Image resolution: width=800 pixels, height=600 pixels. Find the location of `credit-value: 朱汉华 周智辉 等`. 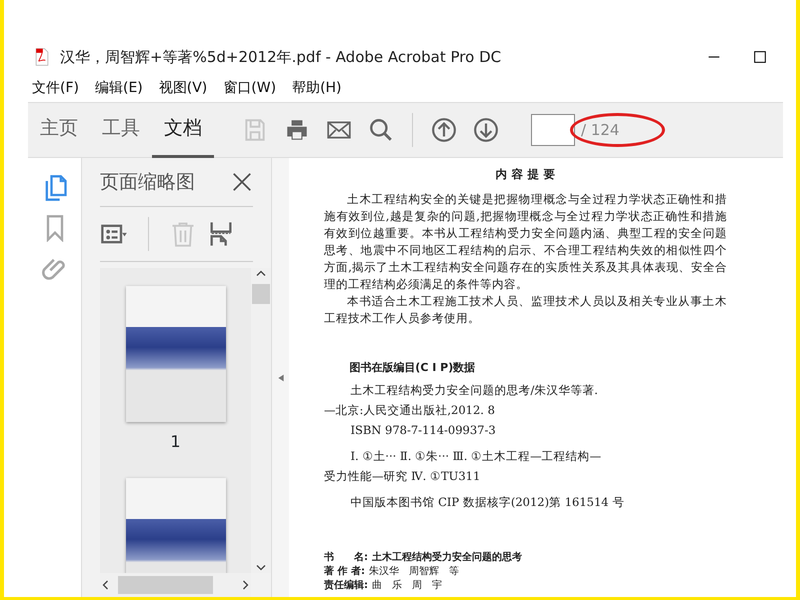

credit-value: 朱汉华 周智辉 等 is located at coordinates (413, 572).